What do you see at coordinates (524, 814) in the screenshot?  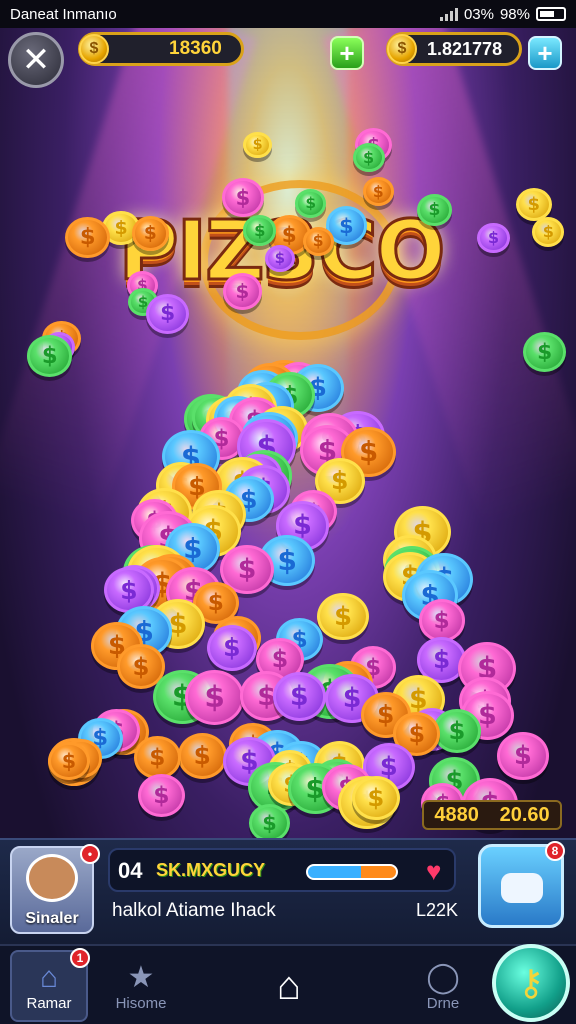 I see `pile-value-right: 20.60` at bounding box center [524, 814].